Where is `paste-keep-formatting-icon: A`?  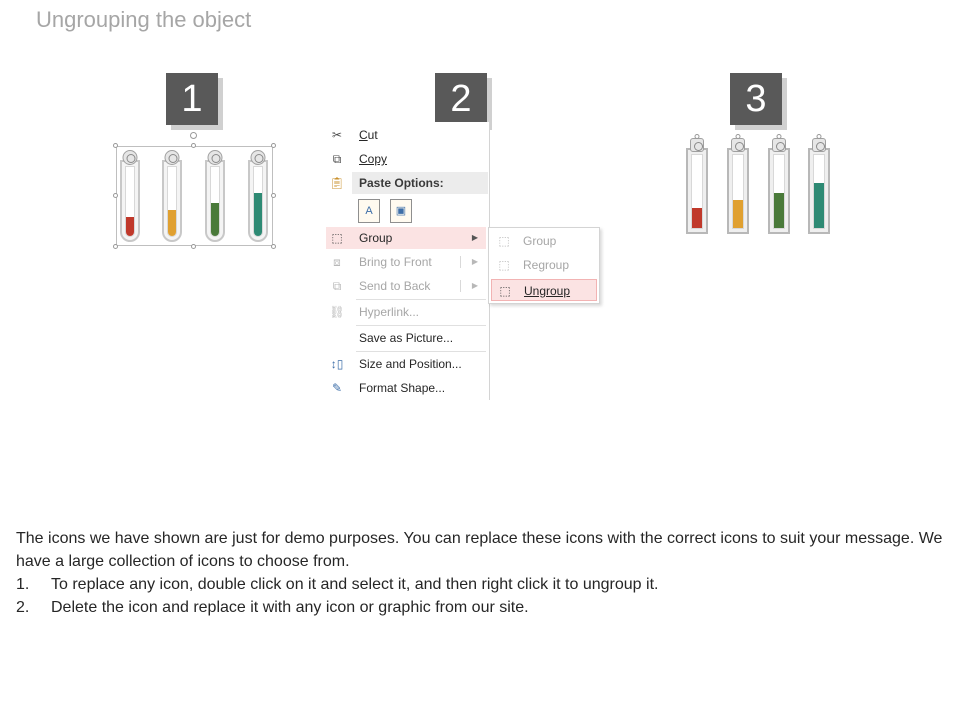
paste-keep-formatting-icon: A is located at coordinates (369, 211).